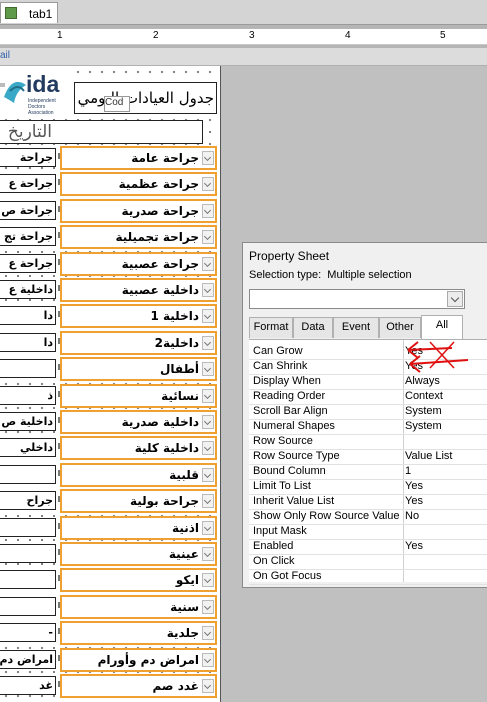 This screenshot has height=702, width=487. I want to click on section-bar-detail: ail, so click(243, 57).